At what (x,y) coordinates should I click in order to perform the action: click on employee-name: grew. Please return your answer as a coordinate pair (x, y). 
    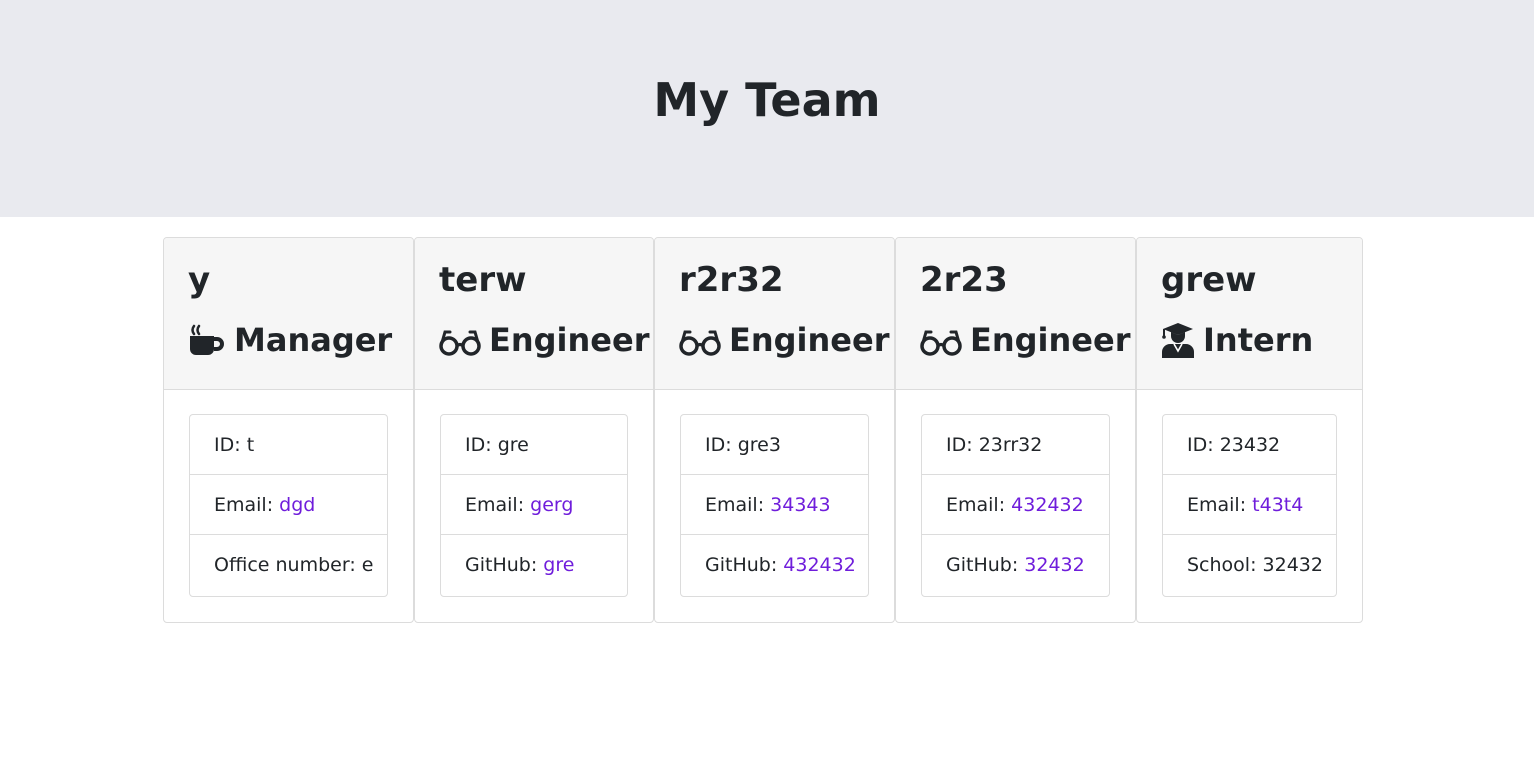
    Looking at the image, I should click on (1209, 280).